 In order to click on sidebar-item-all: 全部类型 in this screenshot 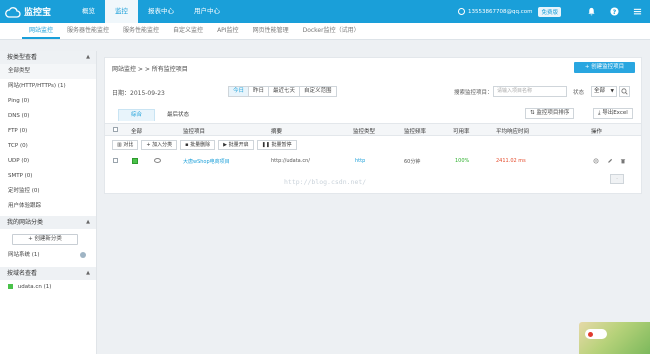, I will do `click(48, 71)`.